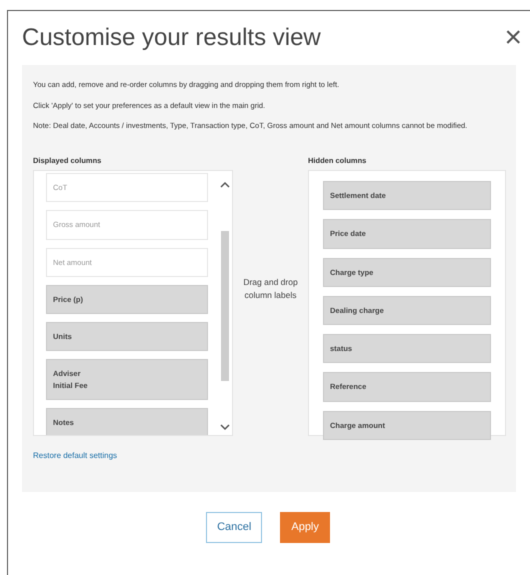  What do you see at coordinates (171, 38) in the screenshot?
I see `dialog-title: Customise your results view` at bounding box center [171, 38].